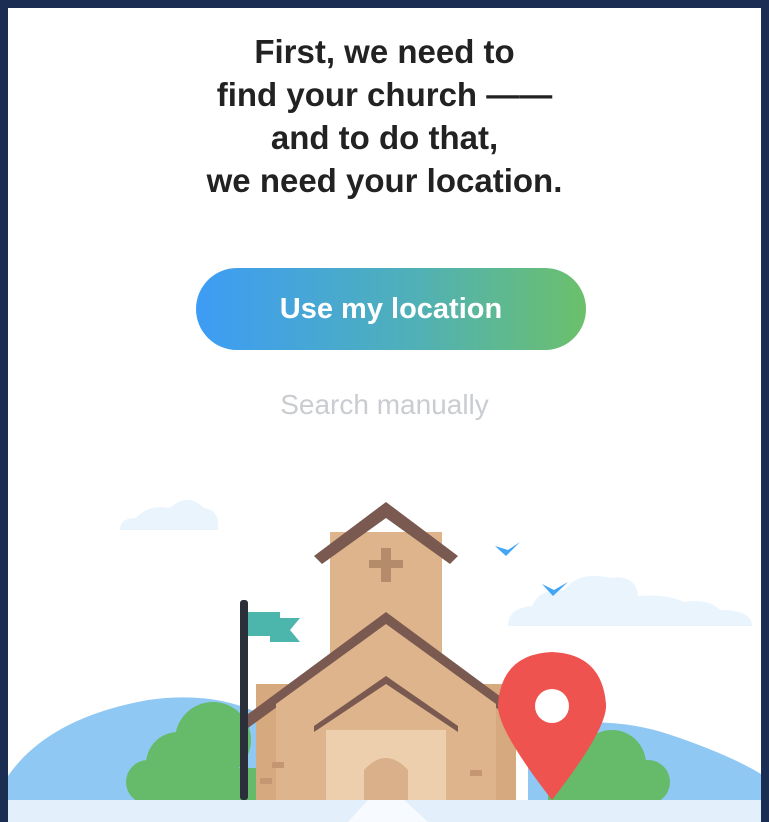 The height and width of the screenshot is (822, 769). What do you see at coordinates (384, 51) in the screenshot?
I see `headline-line-1: First, we need to` at bounding box center [384, 51].